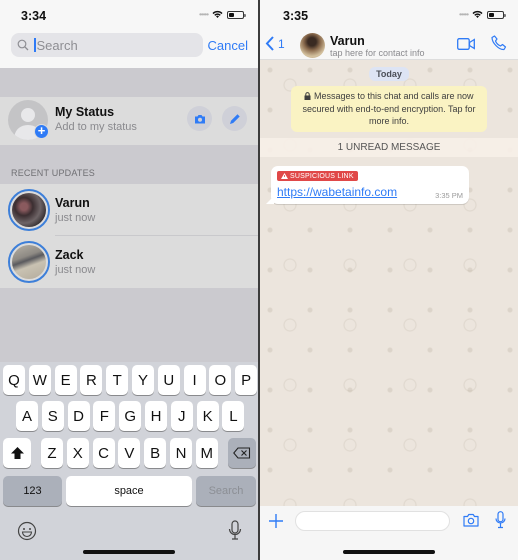  What do you see at coordinates (235, 531) in the screenshot?
I see `dictation-mic-icon` at bounding box center [235, 531].